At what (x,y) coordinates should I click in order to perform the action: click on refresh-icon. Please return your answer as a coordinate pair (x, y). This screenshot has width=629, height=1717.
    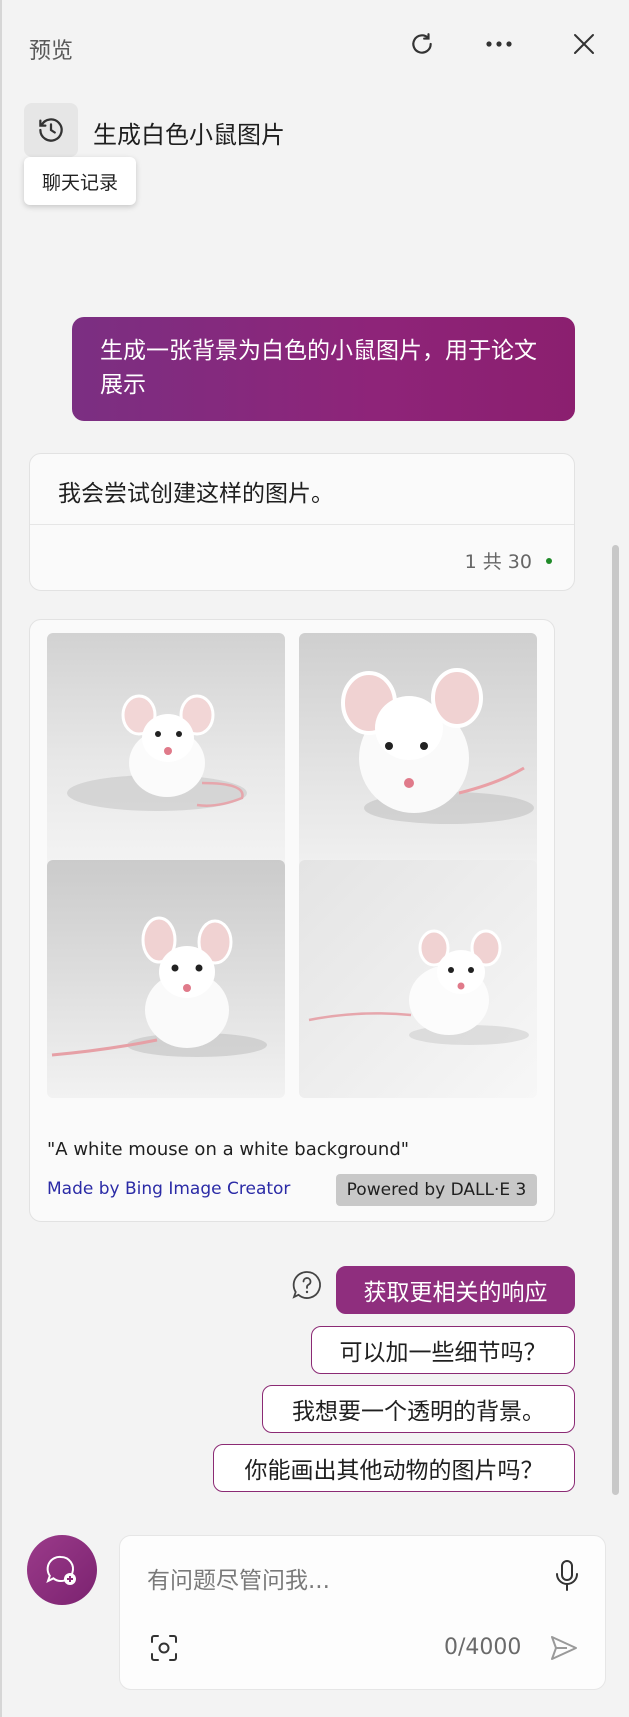
    Looking at the image, I should click on (422, 43).